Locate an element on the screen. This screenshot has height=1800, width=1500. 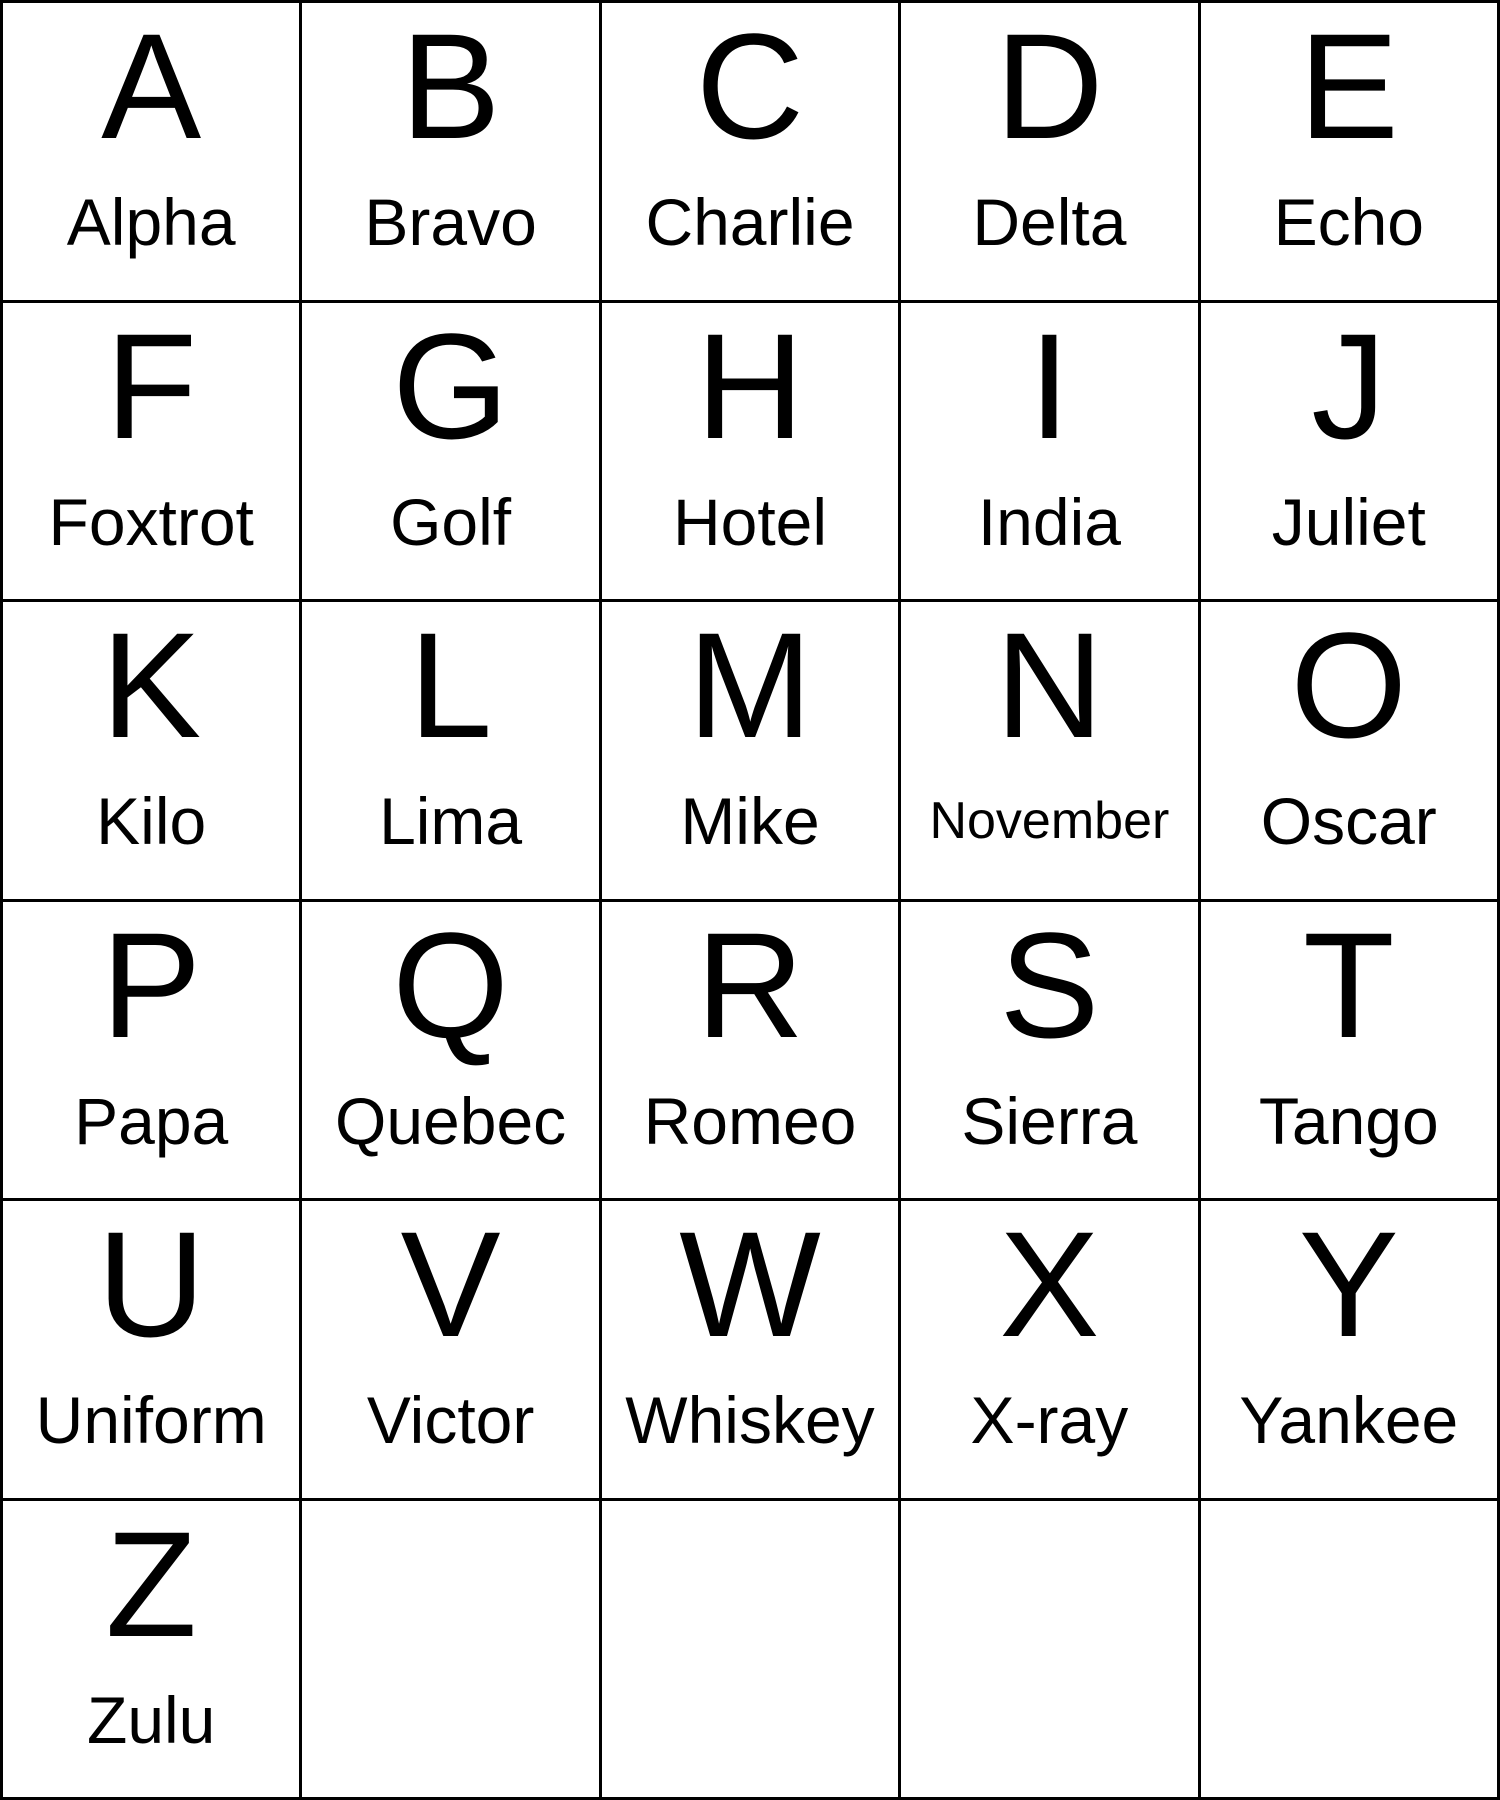
alphabet-cell-z: Z Zulu is located at coordinates (153, 1650).